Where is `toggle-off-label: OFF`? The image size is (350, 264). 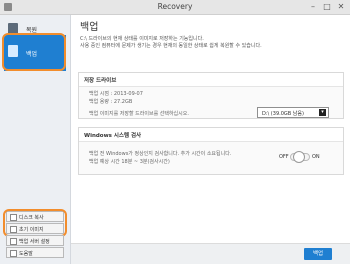 toggle-off-label: OFF is located at coordinates (284, 157).